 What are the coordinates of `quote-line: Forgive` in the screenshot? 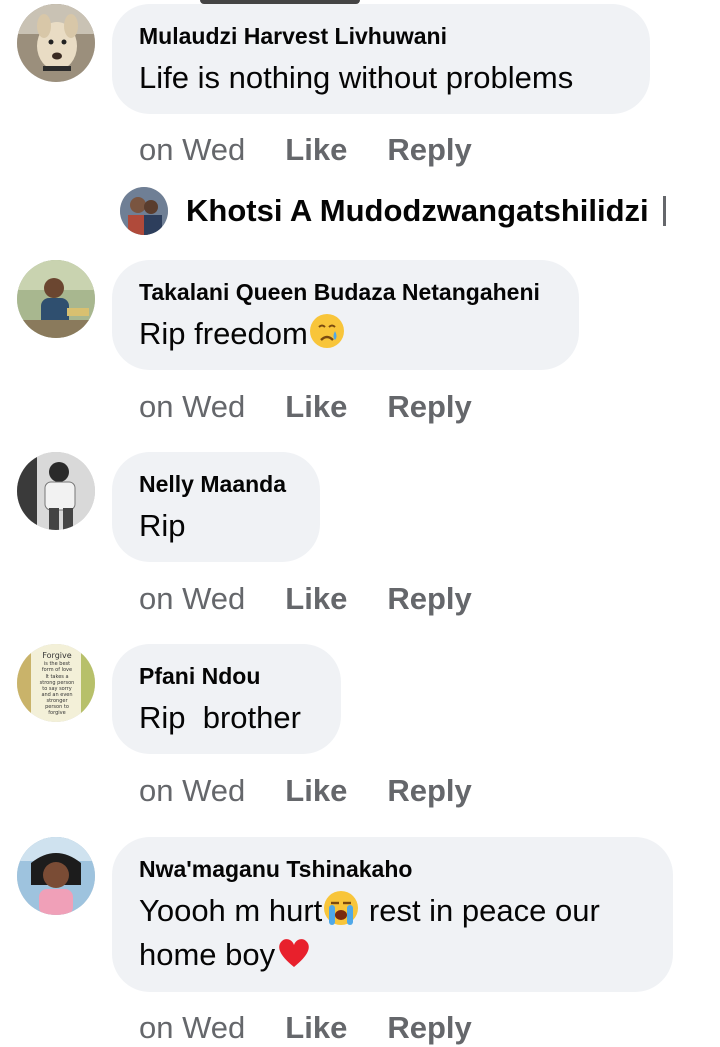 It's located at (56, 655).